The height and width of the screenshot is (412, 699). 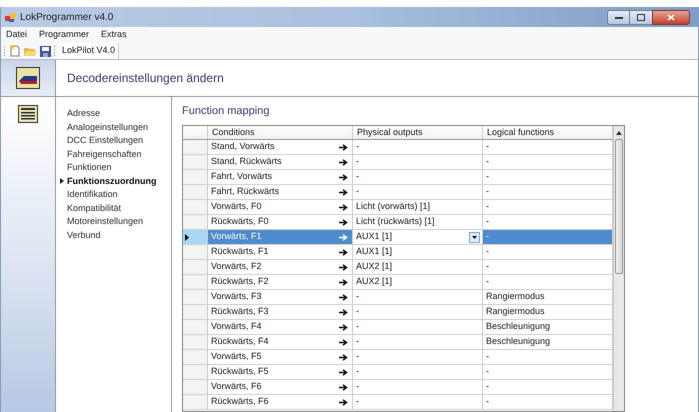 I want to click on table-cell-text: Stand, Rückwärts, so click(x=246, y=161).